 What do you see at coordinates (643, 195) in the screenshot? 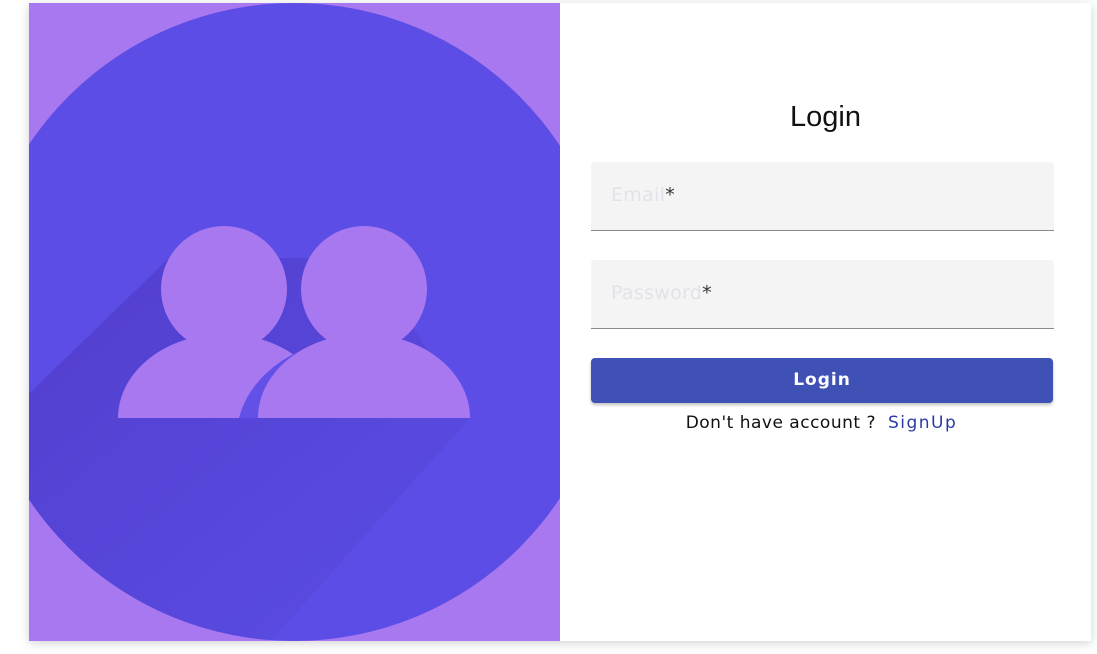
I see `email-field-label: Email*` at bounding box center [643, 195].